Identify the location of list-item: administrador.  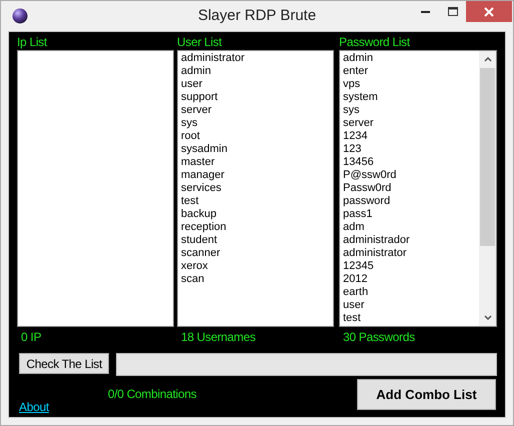
(411, 240).